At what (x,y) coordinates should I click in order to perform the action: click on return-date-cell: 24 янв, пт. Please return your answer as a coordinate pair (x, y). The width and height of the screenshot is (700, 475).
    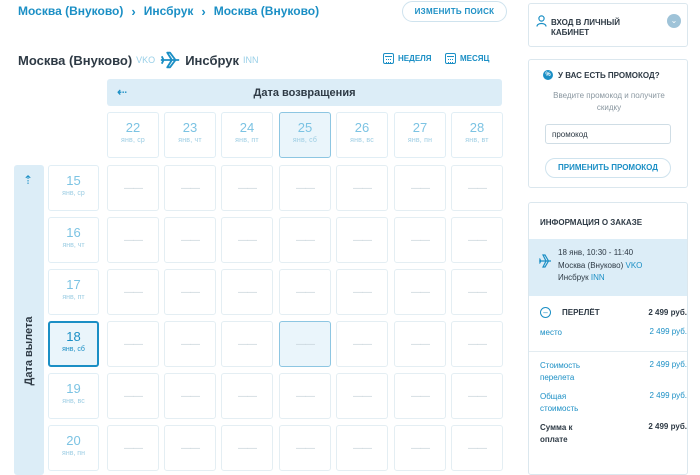
    Looking at the image, I should click on (247, 135).